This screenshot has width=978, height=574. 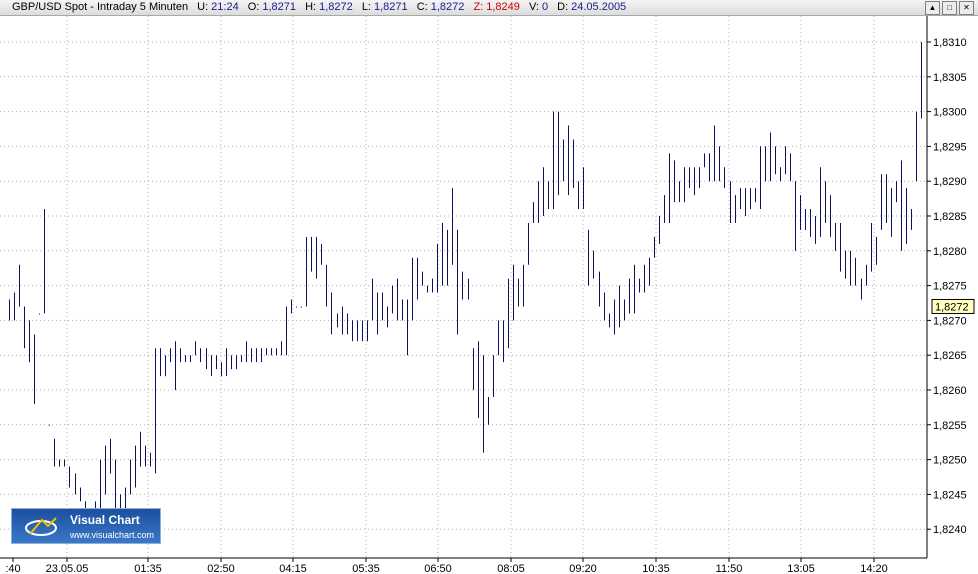 I want to click on price-tick-label: 1,8285, so click(x=950, y=217).